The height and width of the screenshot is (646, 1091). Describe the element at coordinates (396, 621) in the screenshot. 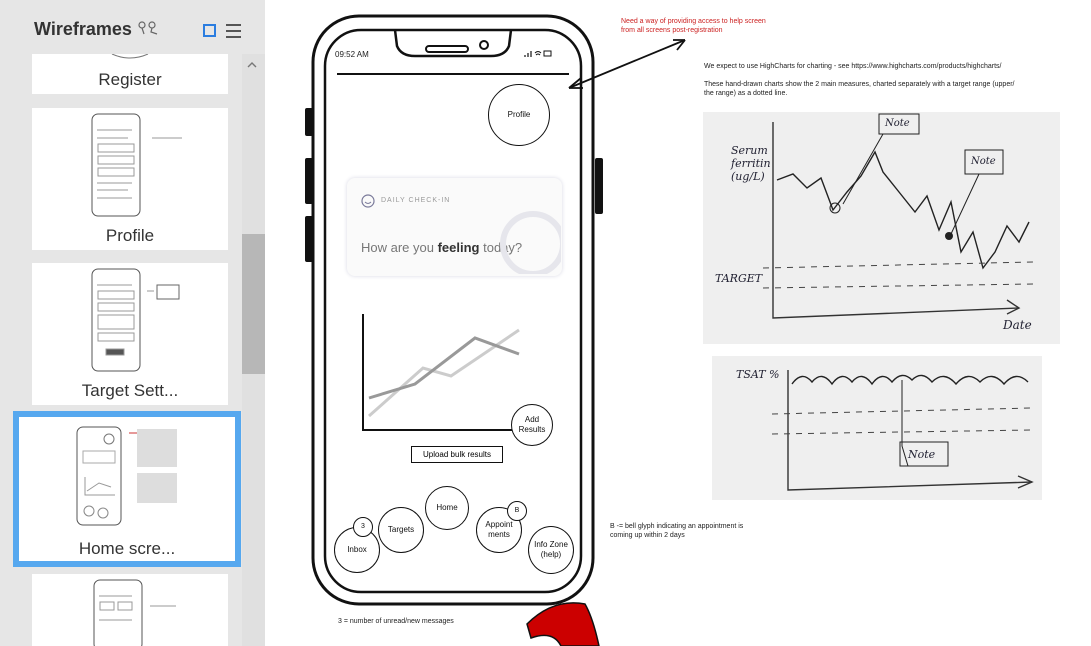

I see `unread-messages-note: 3 = number of unread/new messages` at that location.